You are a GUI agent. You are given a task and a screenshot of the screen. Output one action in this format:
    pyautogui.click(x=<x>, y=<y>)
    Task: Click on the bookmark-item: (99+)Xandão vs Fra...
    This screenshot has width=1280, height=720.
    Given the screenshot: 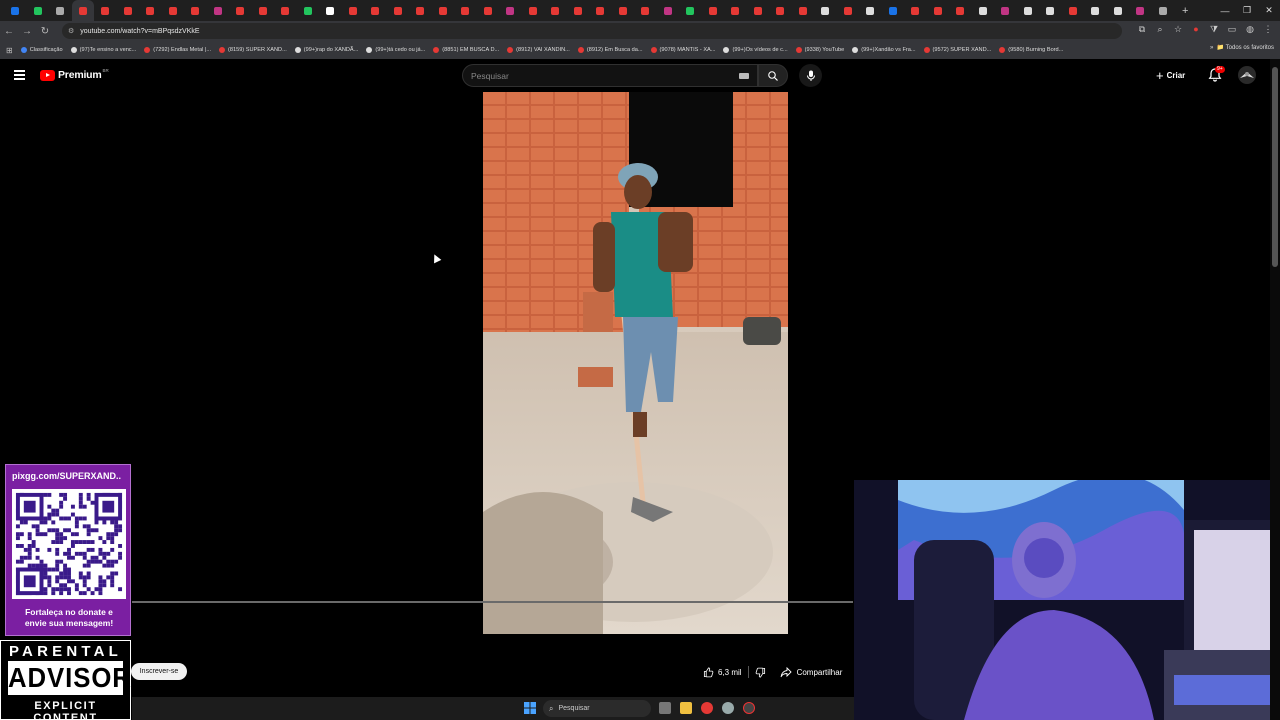 What is the action you would take?
    pyautogui.click(x=884, y=50)
    